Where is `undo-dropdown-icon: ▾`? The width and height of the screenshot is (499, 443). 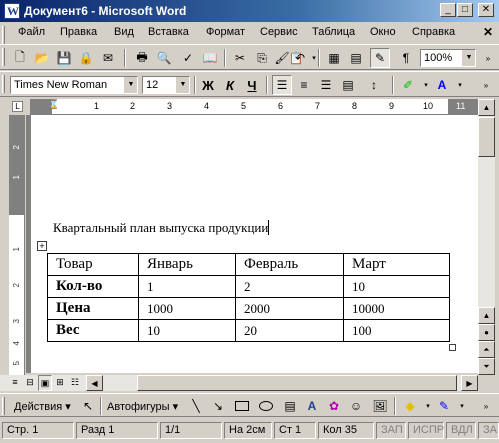 undo-dropdown-icon: ▾ is located at coordinates (314, 58).